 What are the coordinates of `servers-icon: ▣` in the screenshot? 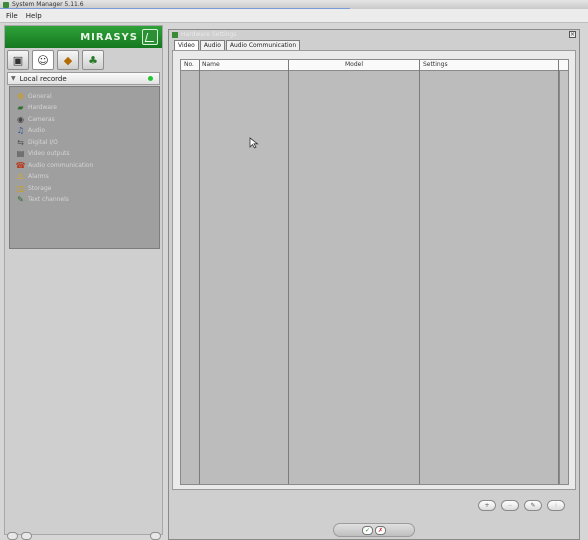 It's located at (18, 60).